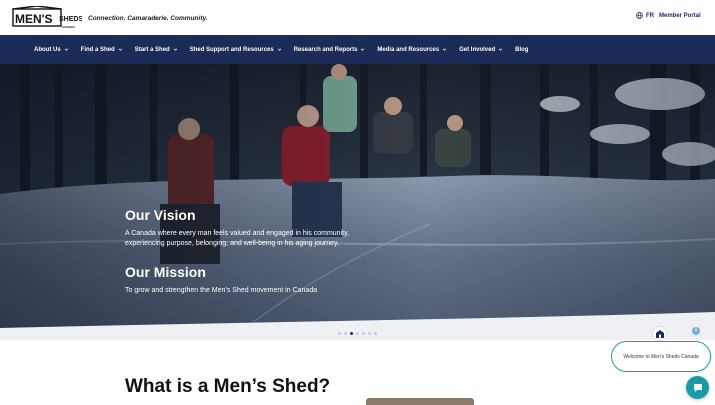 This screenshot has width=715, height=405. Describe the element at coordinates (477, 49) in the screenshot. I see `nav-label: Get Involved` at that location.